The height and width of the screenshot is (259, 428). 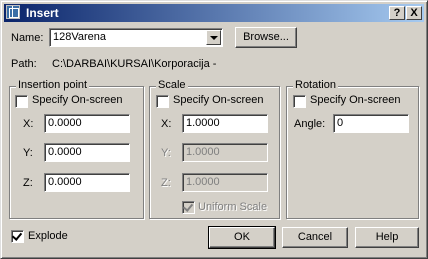 I want to click on scale-y-input: 1.0000, so click(x=225, y=152).